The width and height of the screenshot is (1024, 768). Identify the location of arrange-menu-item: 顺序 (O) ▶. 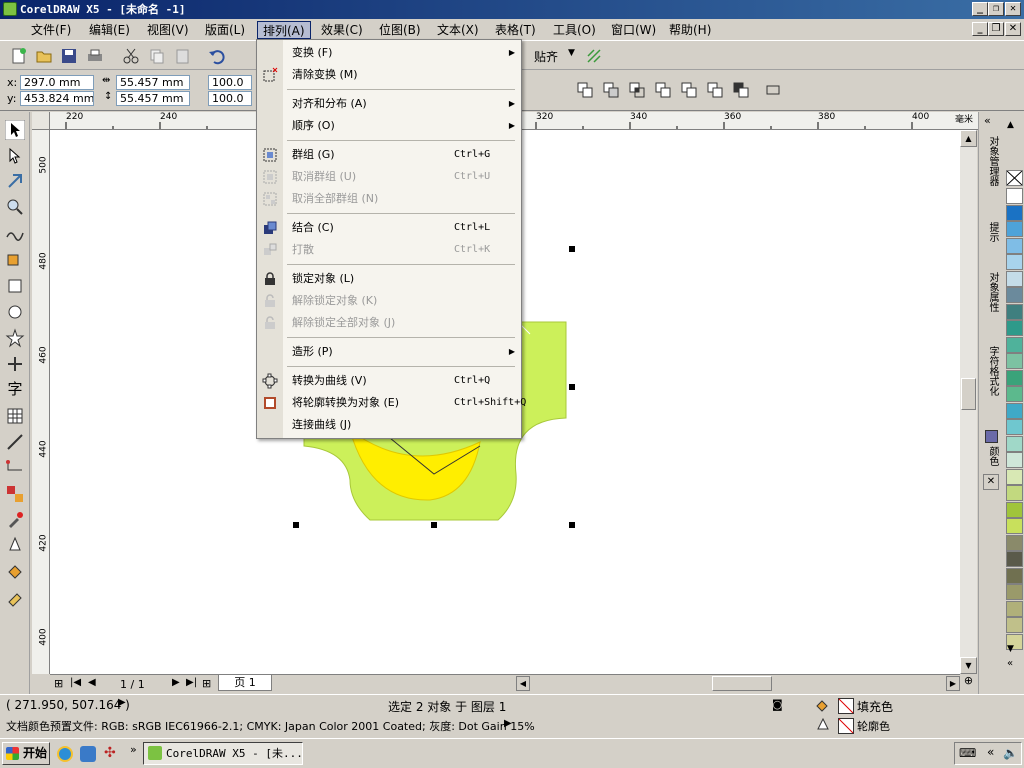
(402, 126).